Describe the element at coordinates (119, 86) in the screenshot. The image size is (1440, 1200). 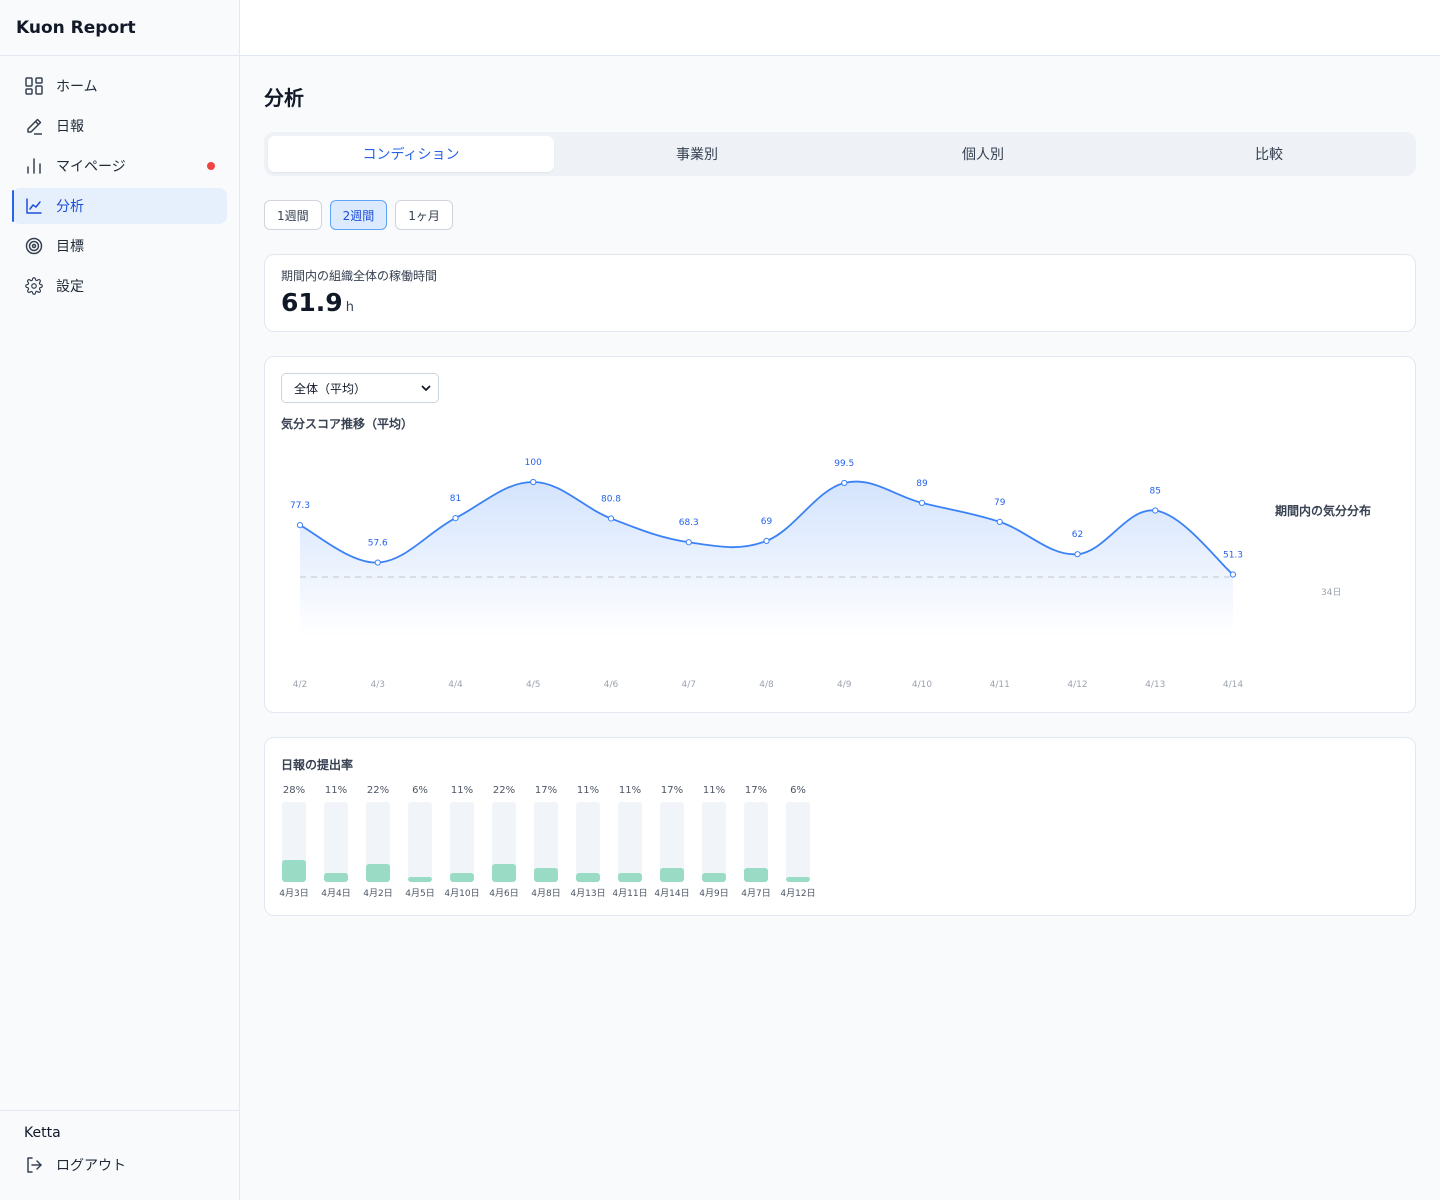
I see `sidebar-item-home: ホーム` at that location.